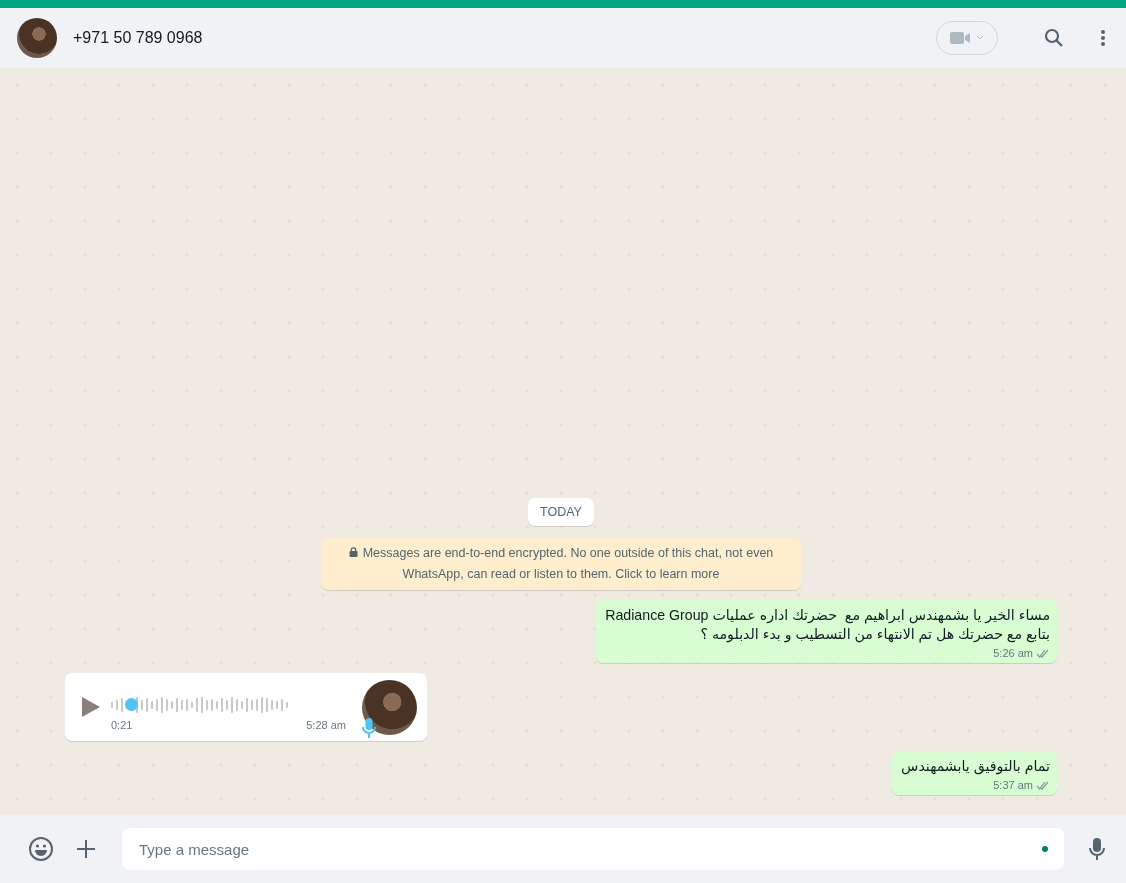 The image size is (1126, 883). I want to click on encryption-notice: Messages are end-to-end encrypted. No one outside of this chat, not even WhatsApp, can read or listen to them. Click to learn more, so click(561, 564).